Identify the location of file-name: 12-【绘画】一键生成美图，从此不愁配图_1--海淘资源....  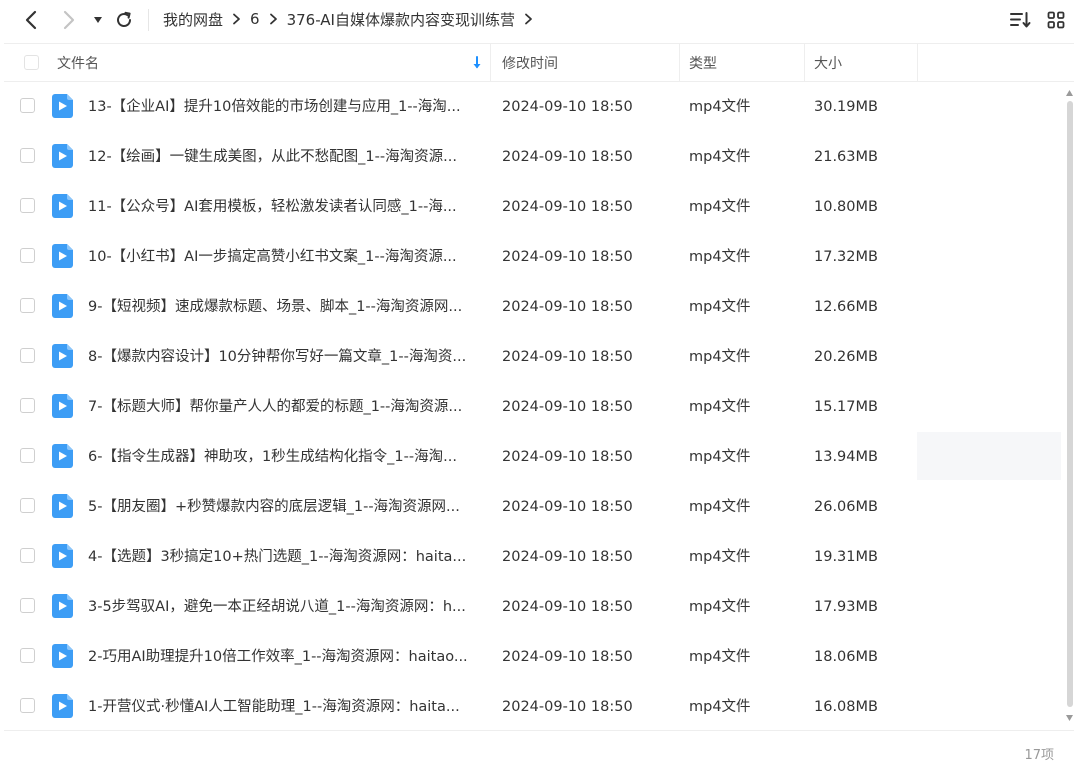
(288, 157).